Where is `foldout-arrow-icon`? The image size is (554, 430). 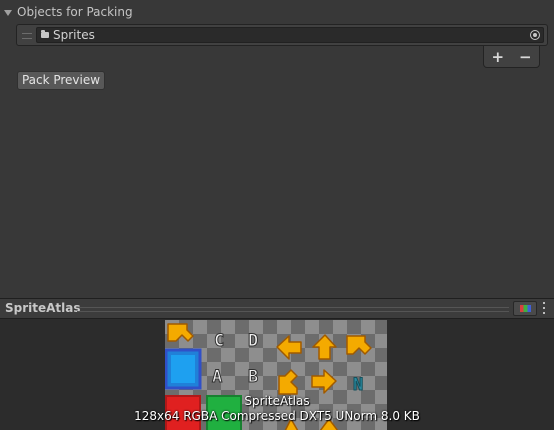
foldout-arrow-icon is located at coordinates (8, 12).